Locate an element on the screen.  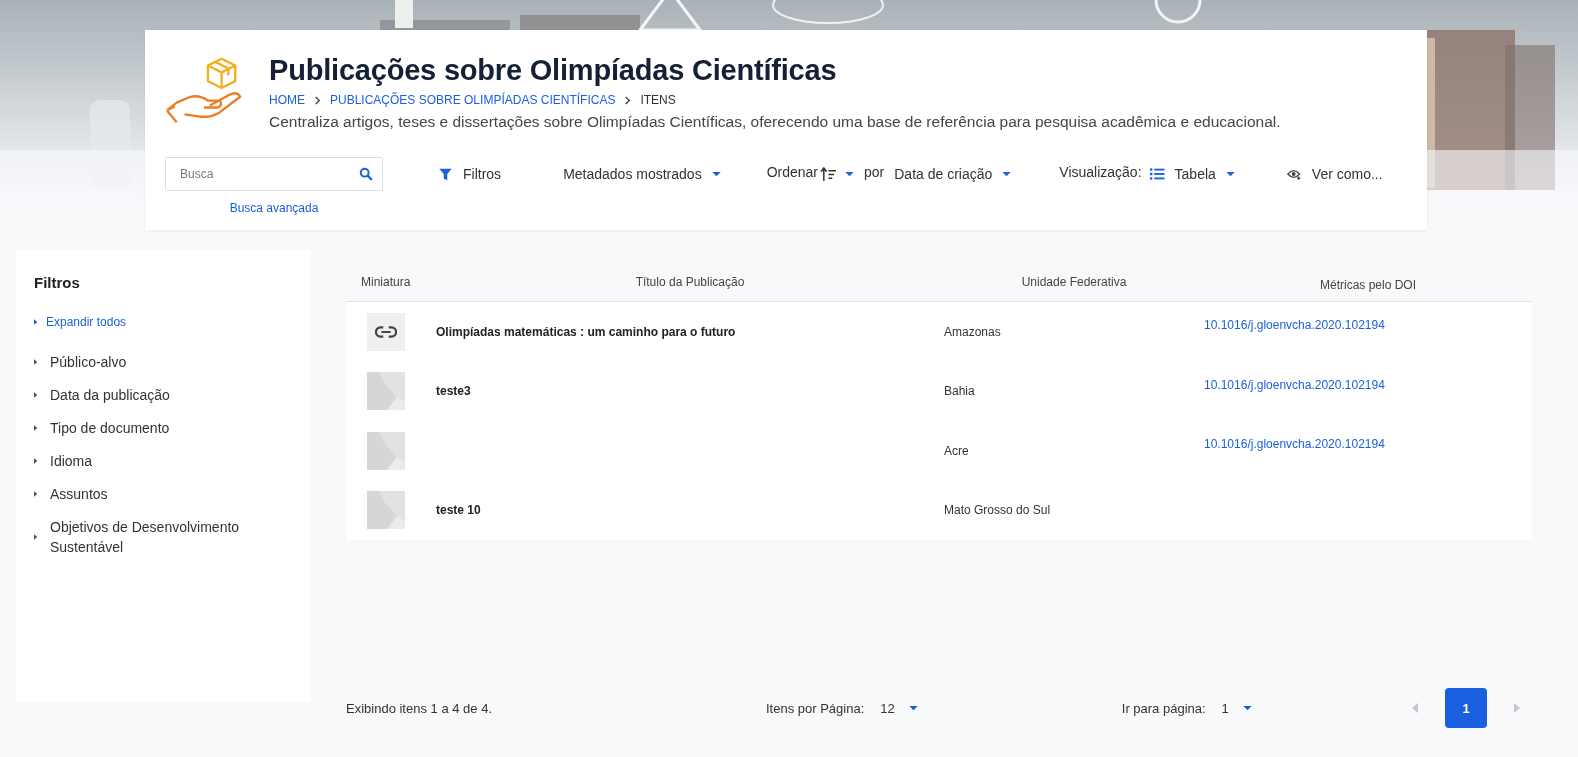
breadcrumb-item: ITENS is located at coordinates (658, 100).